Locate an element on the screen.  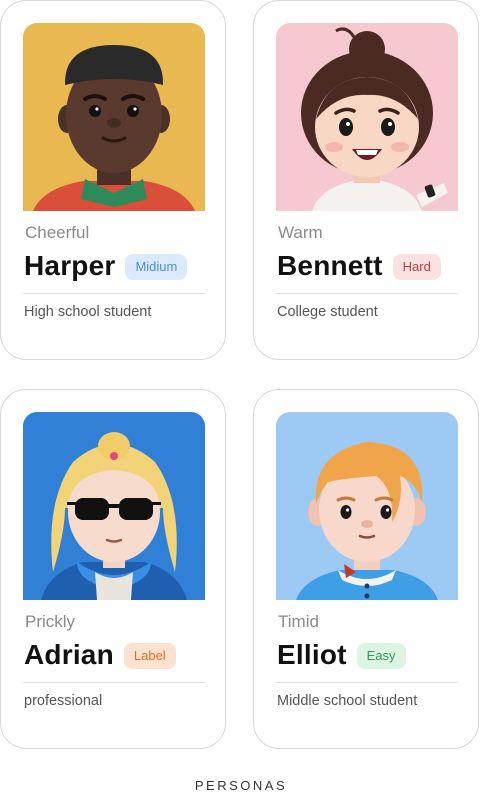
difficulty-badge: Hard is located at coordinates (416, 267).